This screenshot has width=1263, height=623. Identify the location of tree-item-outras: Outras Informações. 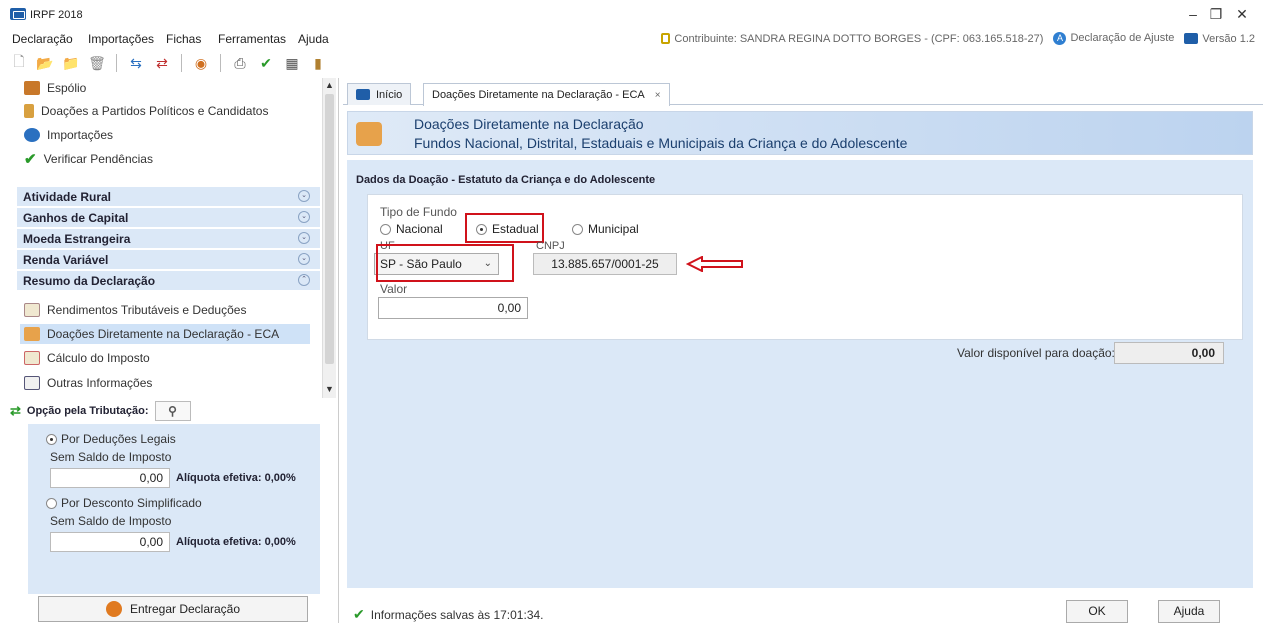
(88, 383).